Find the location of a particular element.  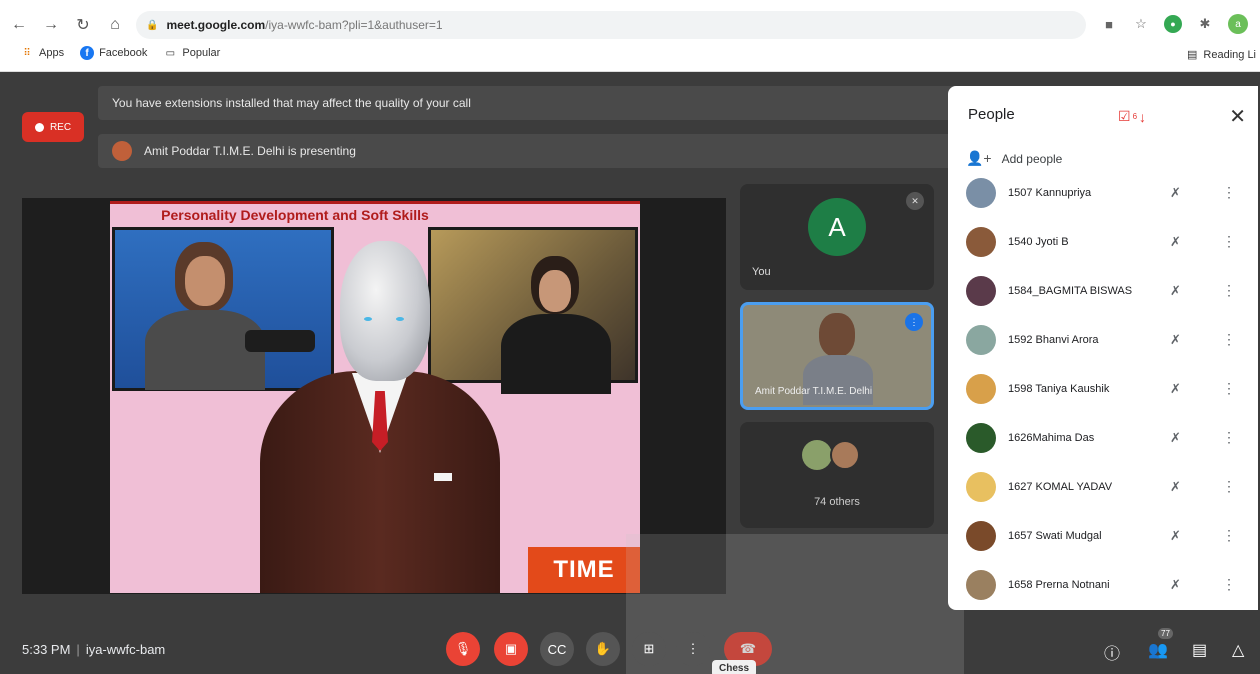

people-icon: 👥 is located at coordinates (1158, 650).